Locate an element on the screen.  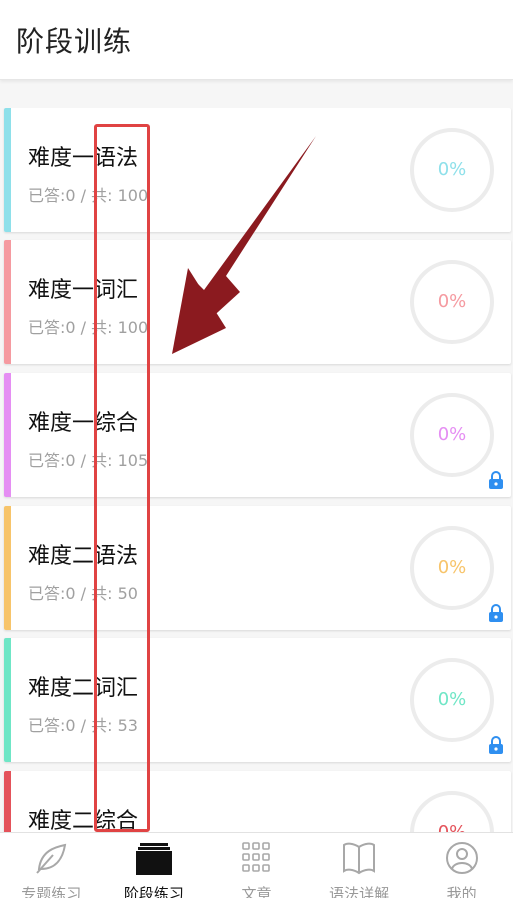
stage-card: 难度二词汇 已答:0 / 共: 53 0% is located at coordinates (257, 700).